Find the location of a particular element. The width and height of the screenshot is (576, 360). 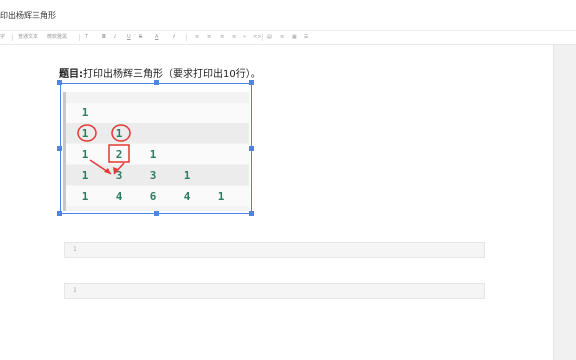

more-button: ☰ is located at coordinates (306, 37).